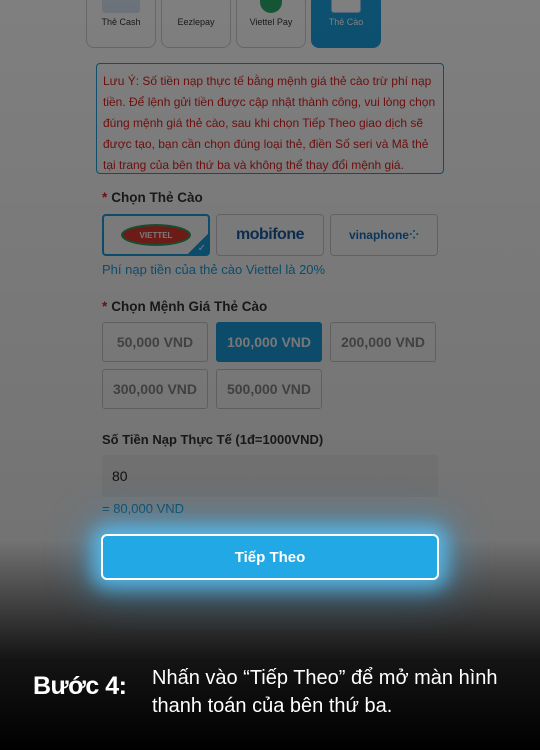  What do you see at coordinates (155, 389) in the screenshot?
I see `denom-300000: 300,000 VND` at bounding box center [155, 389].